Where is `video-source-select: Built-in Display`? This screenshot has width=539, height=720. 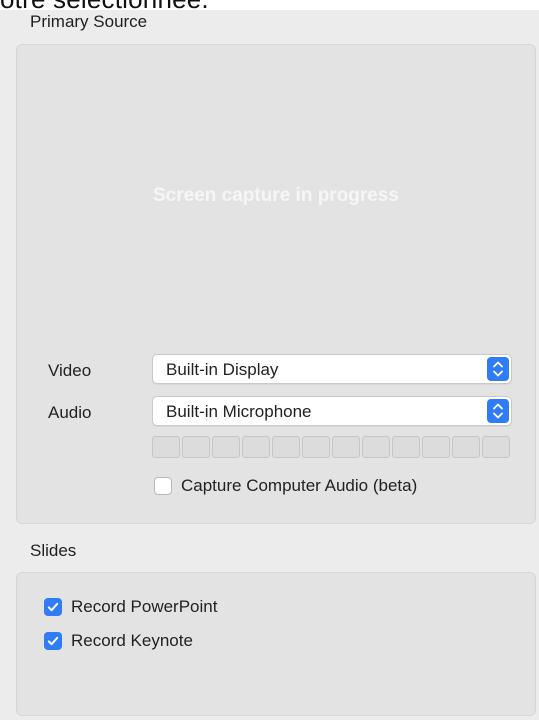 video-source-select: Built-in Display is located at coordinates (332, 369).